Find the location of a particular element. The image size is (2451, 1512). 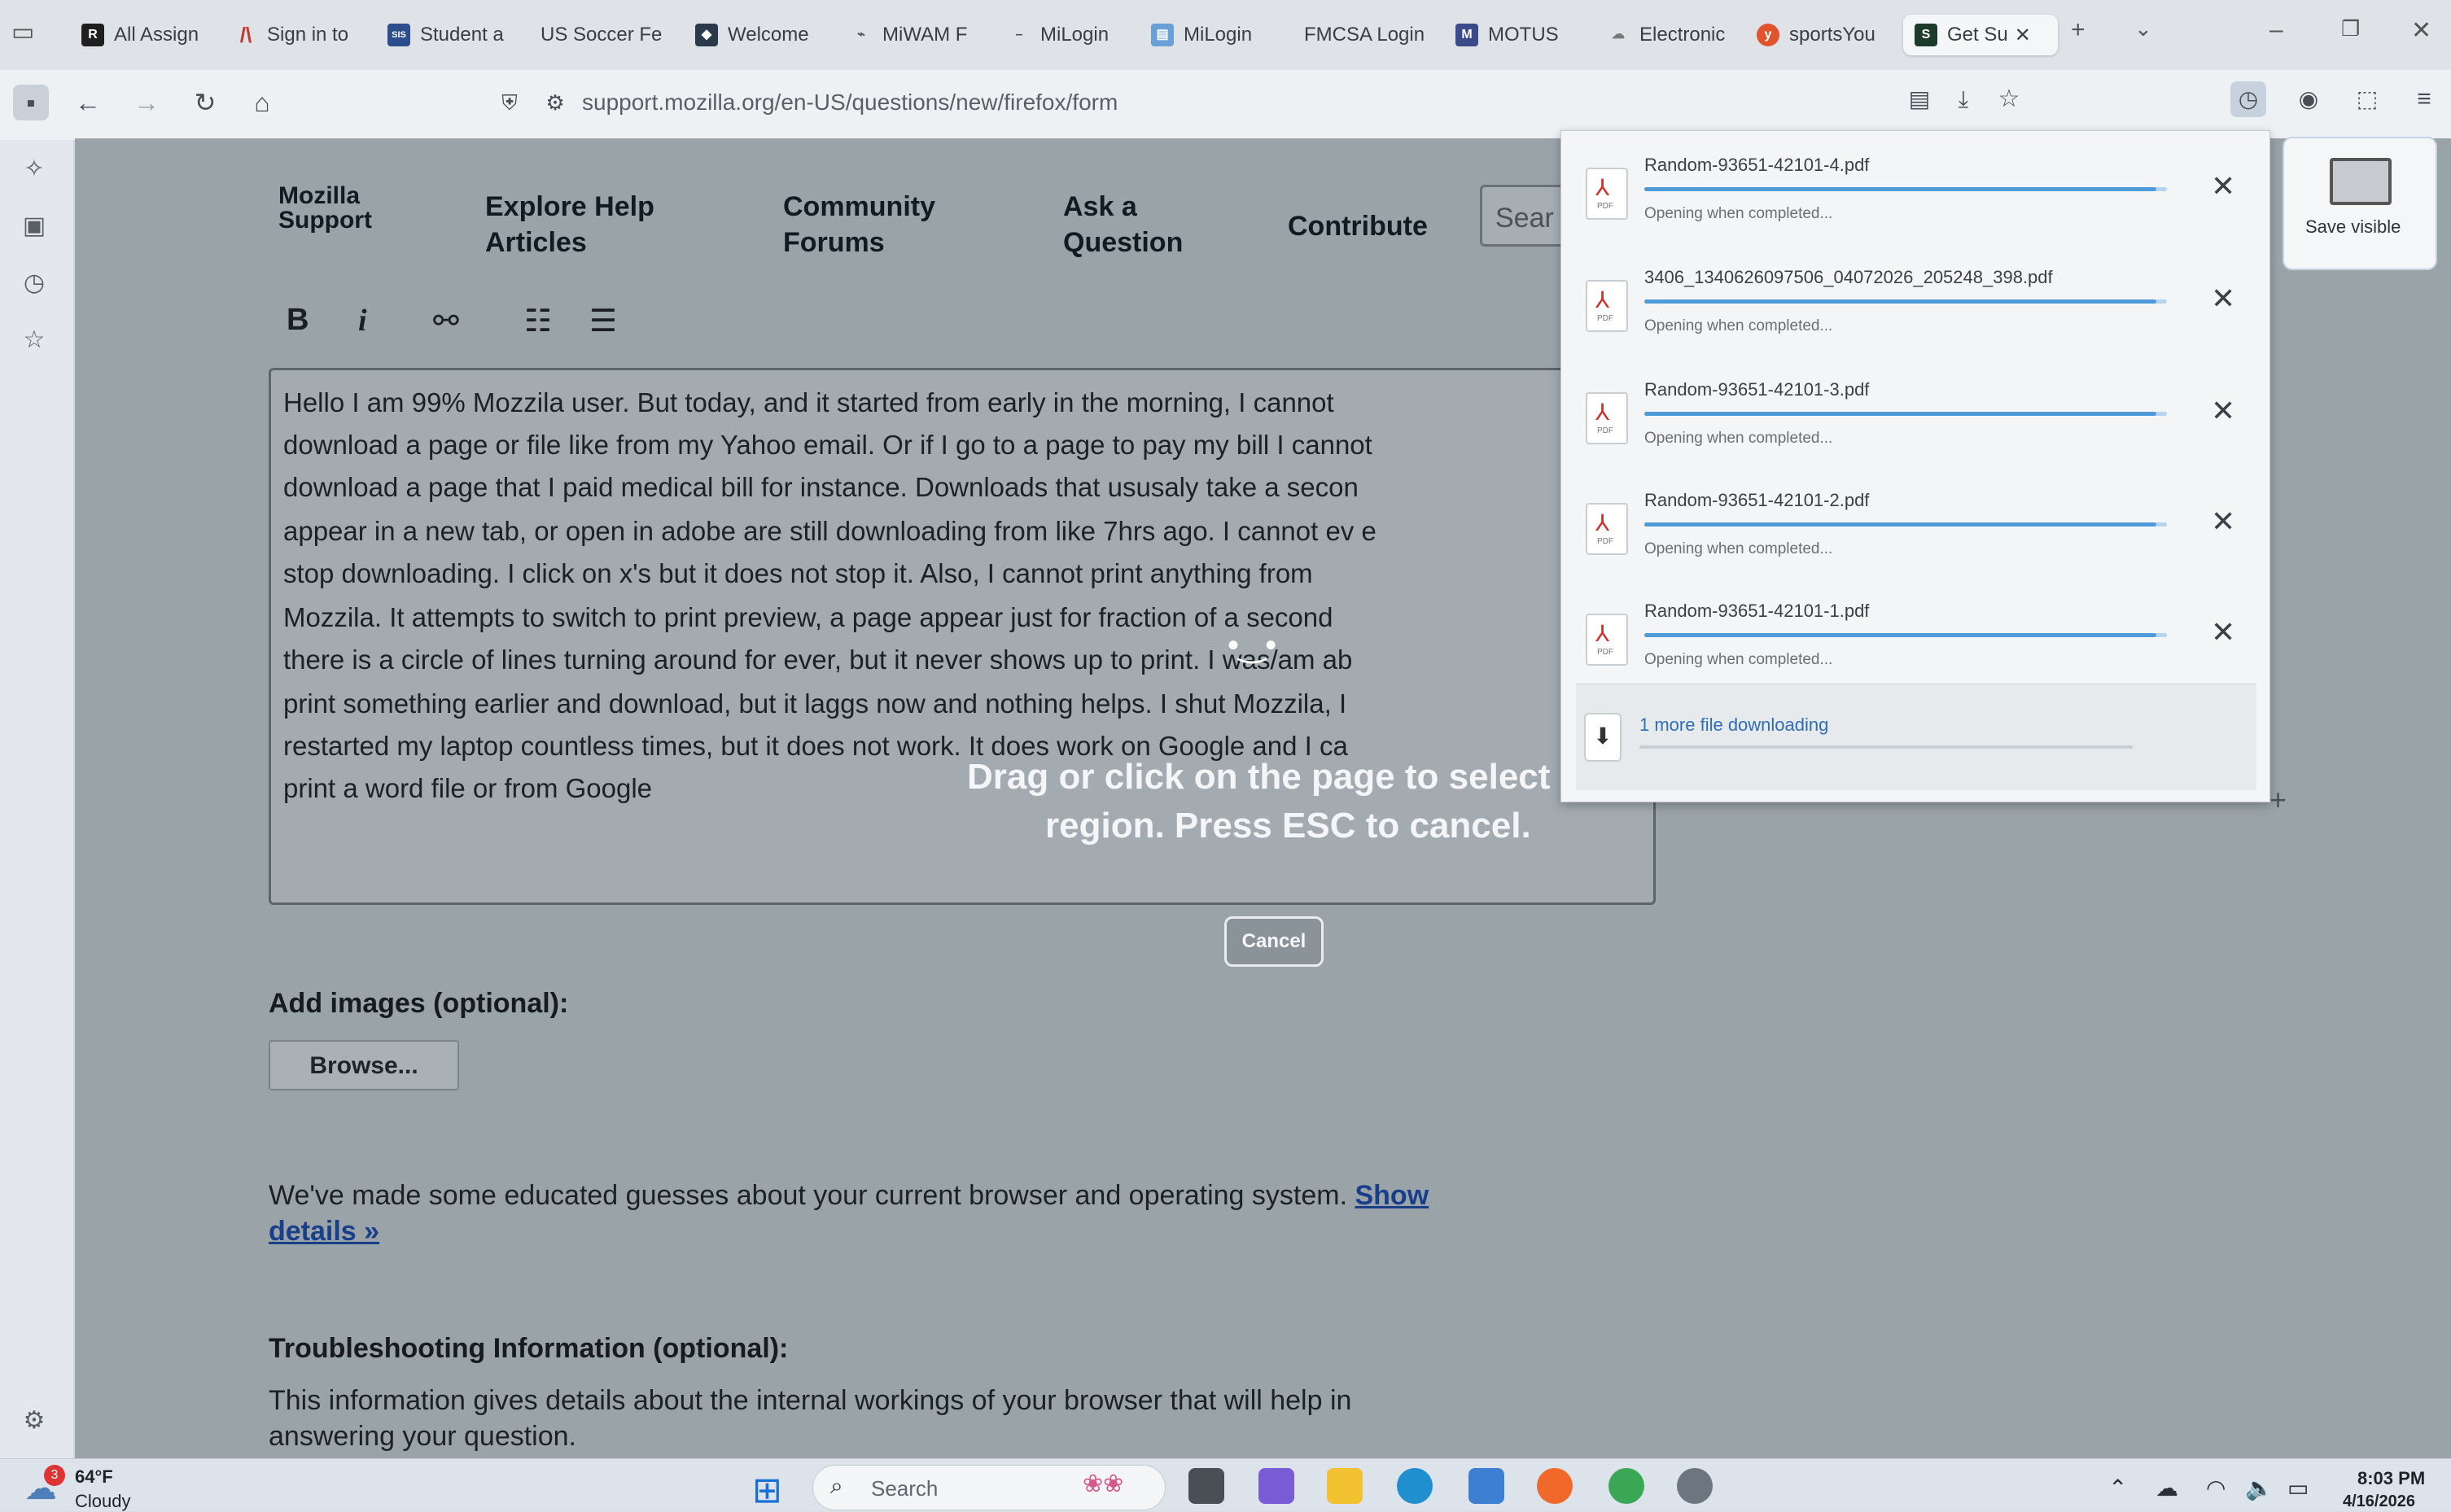

tab-fmcsa: FMCSA Login is located at coordinates (1369, 35).